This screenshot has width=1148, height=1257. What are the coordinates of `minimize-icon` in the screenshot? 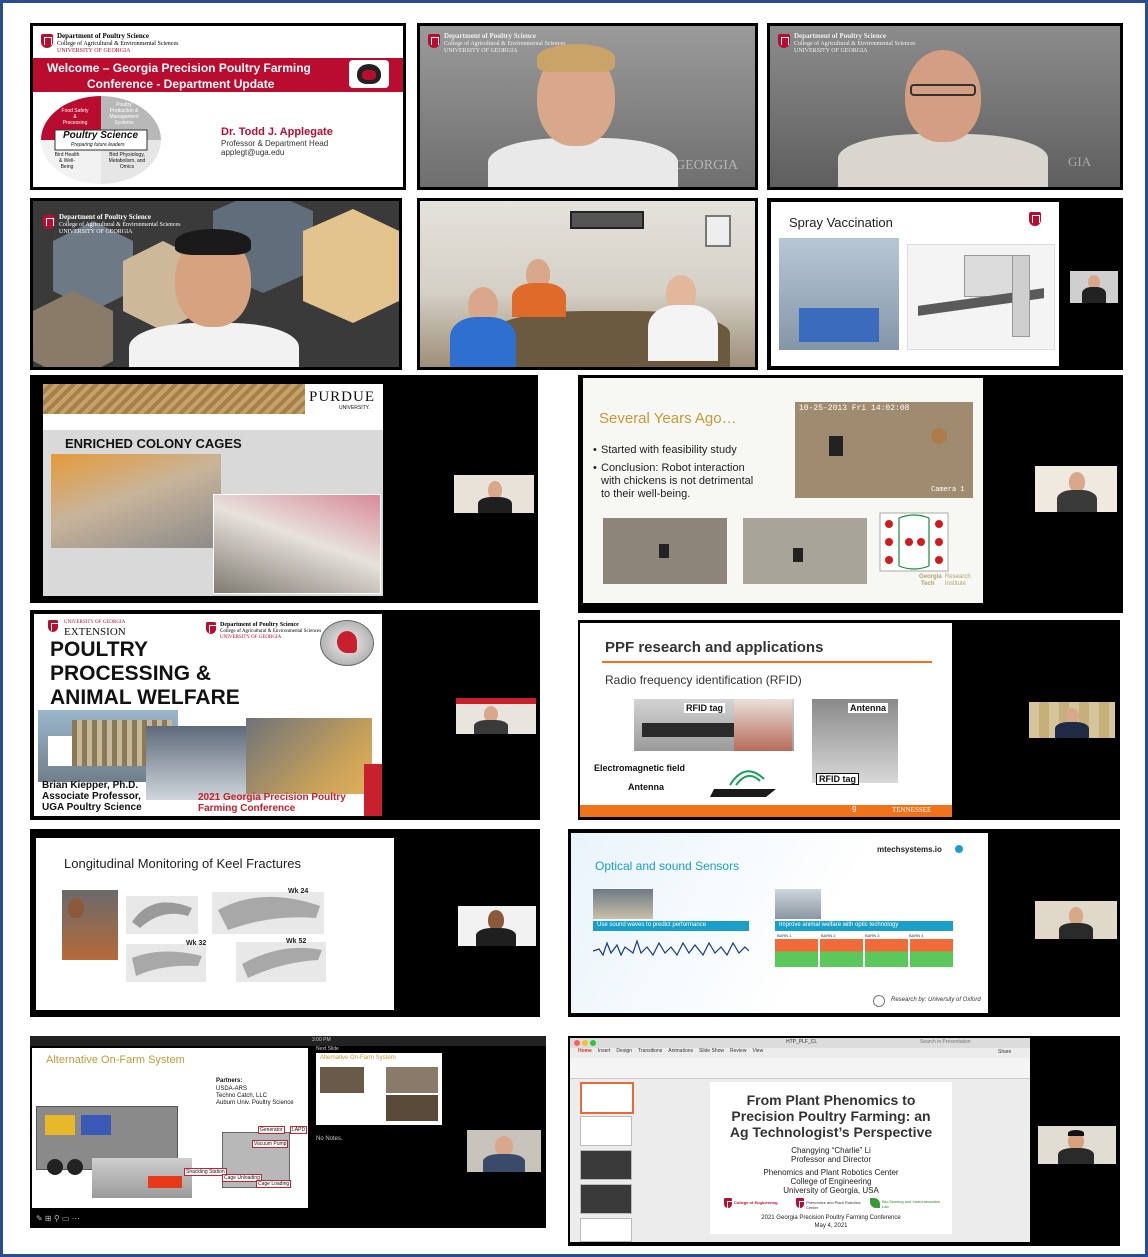 It's located at (585, 1043).